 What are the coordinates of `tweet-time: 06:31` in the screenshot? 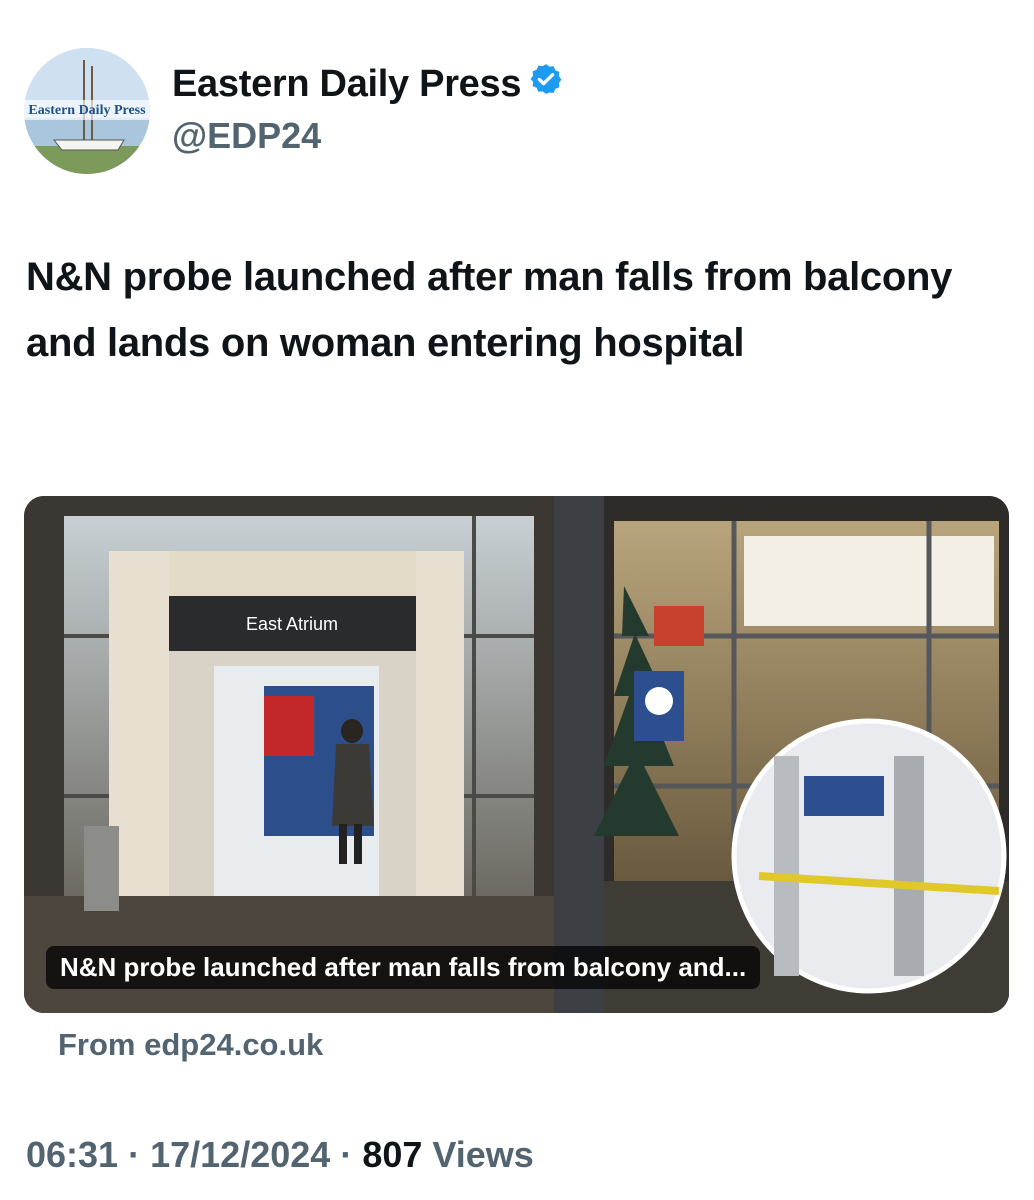 It's located at (72, 1154).